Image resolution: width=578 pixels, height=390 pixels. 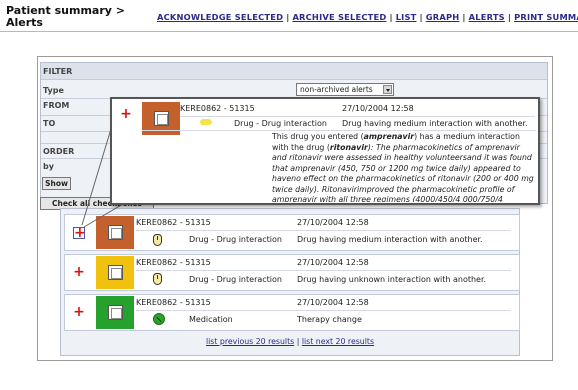 What do you see at coordinates (289, 31) in the screenshot?
I see `header-divider` at bounding box center [289, 31].